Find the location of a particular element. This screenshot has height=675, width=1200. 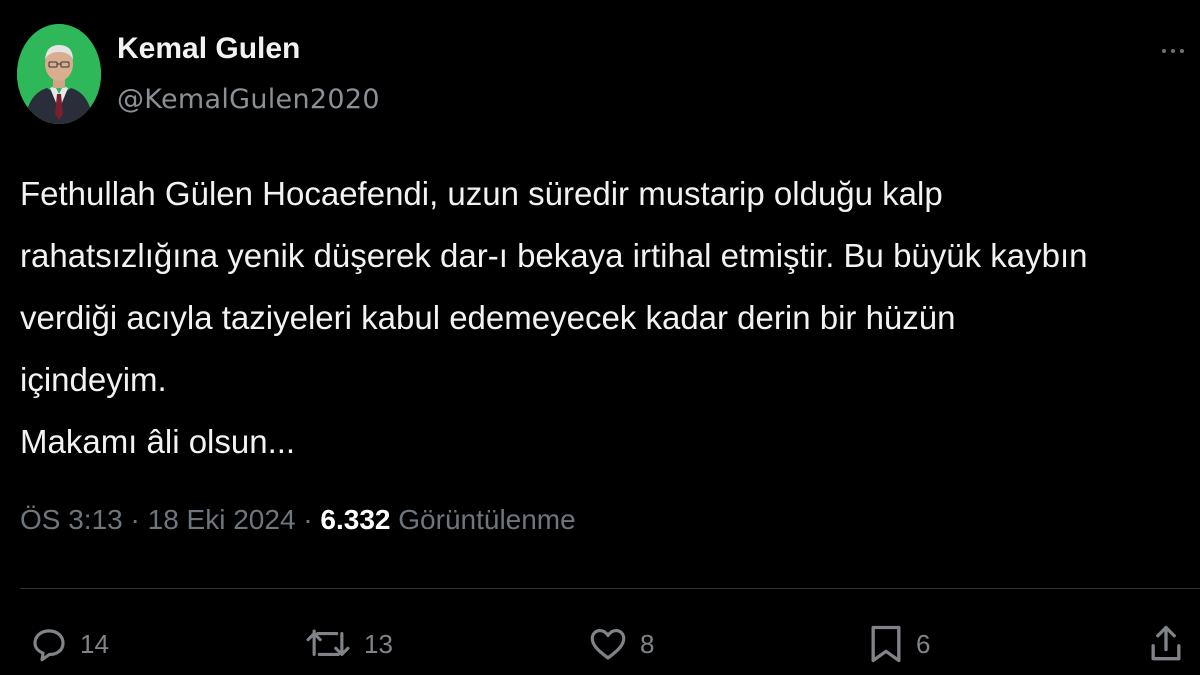

retweet-button: 13 is located at coordinates (347, 644).